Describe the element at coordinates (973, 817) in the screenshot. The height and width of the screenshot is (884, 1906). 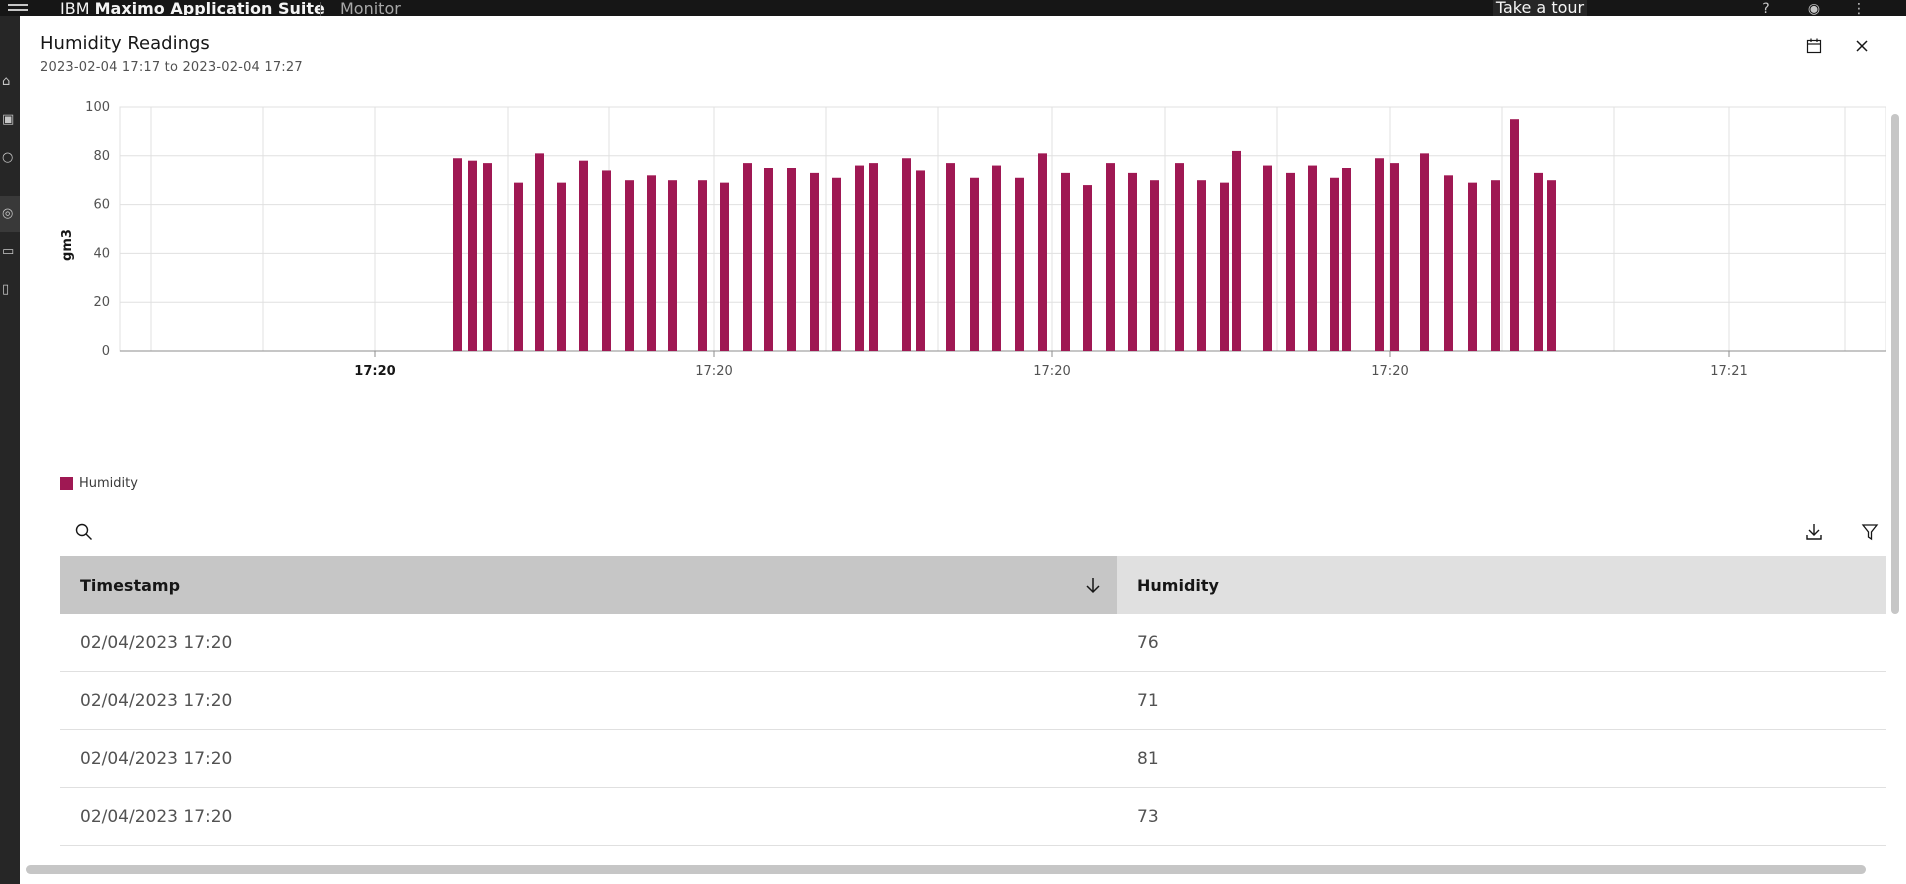
I see `table-row: 02/04/2023 17:20 73` at that location.